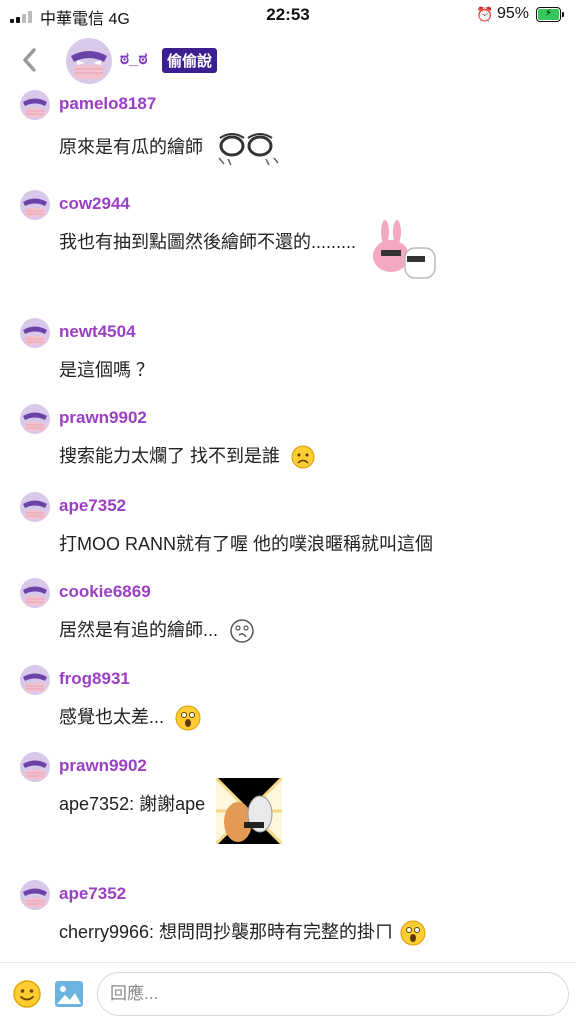 The width and height of the screenshot is (576, 1024). I want to click on smile-icon, so click(27, 994).